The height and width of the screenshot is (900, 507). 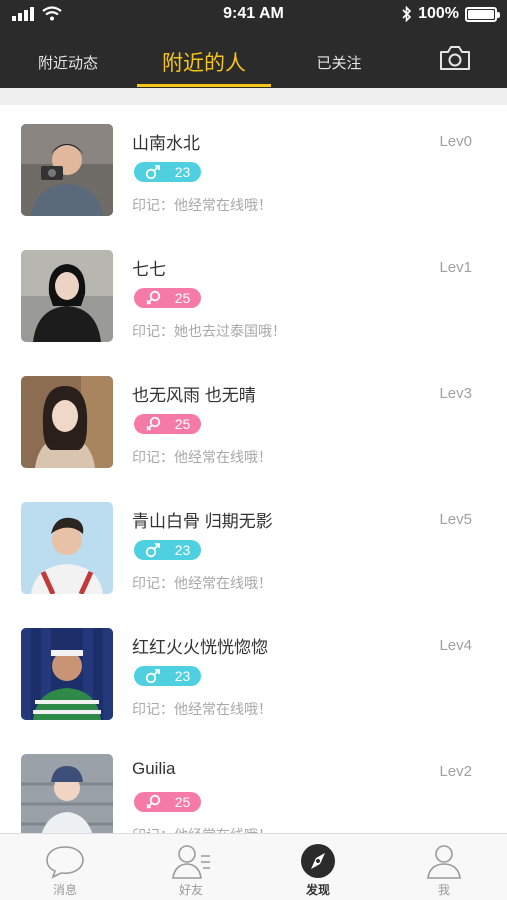 I want to click on list-item: 也无风雨 也无晴 Lev3 25 印记：他经常在线哦！, so click(x=253, y=420).